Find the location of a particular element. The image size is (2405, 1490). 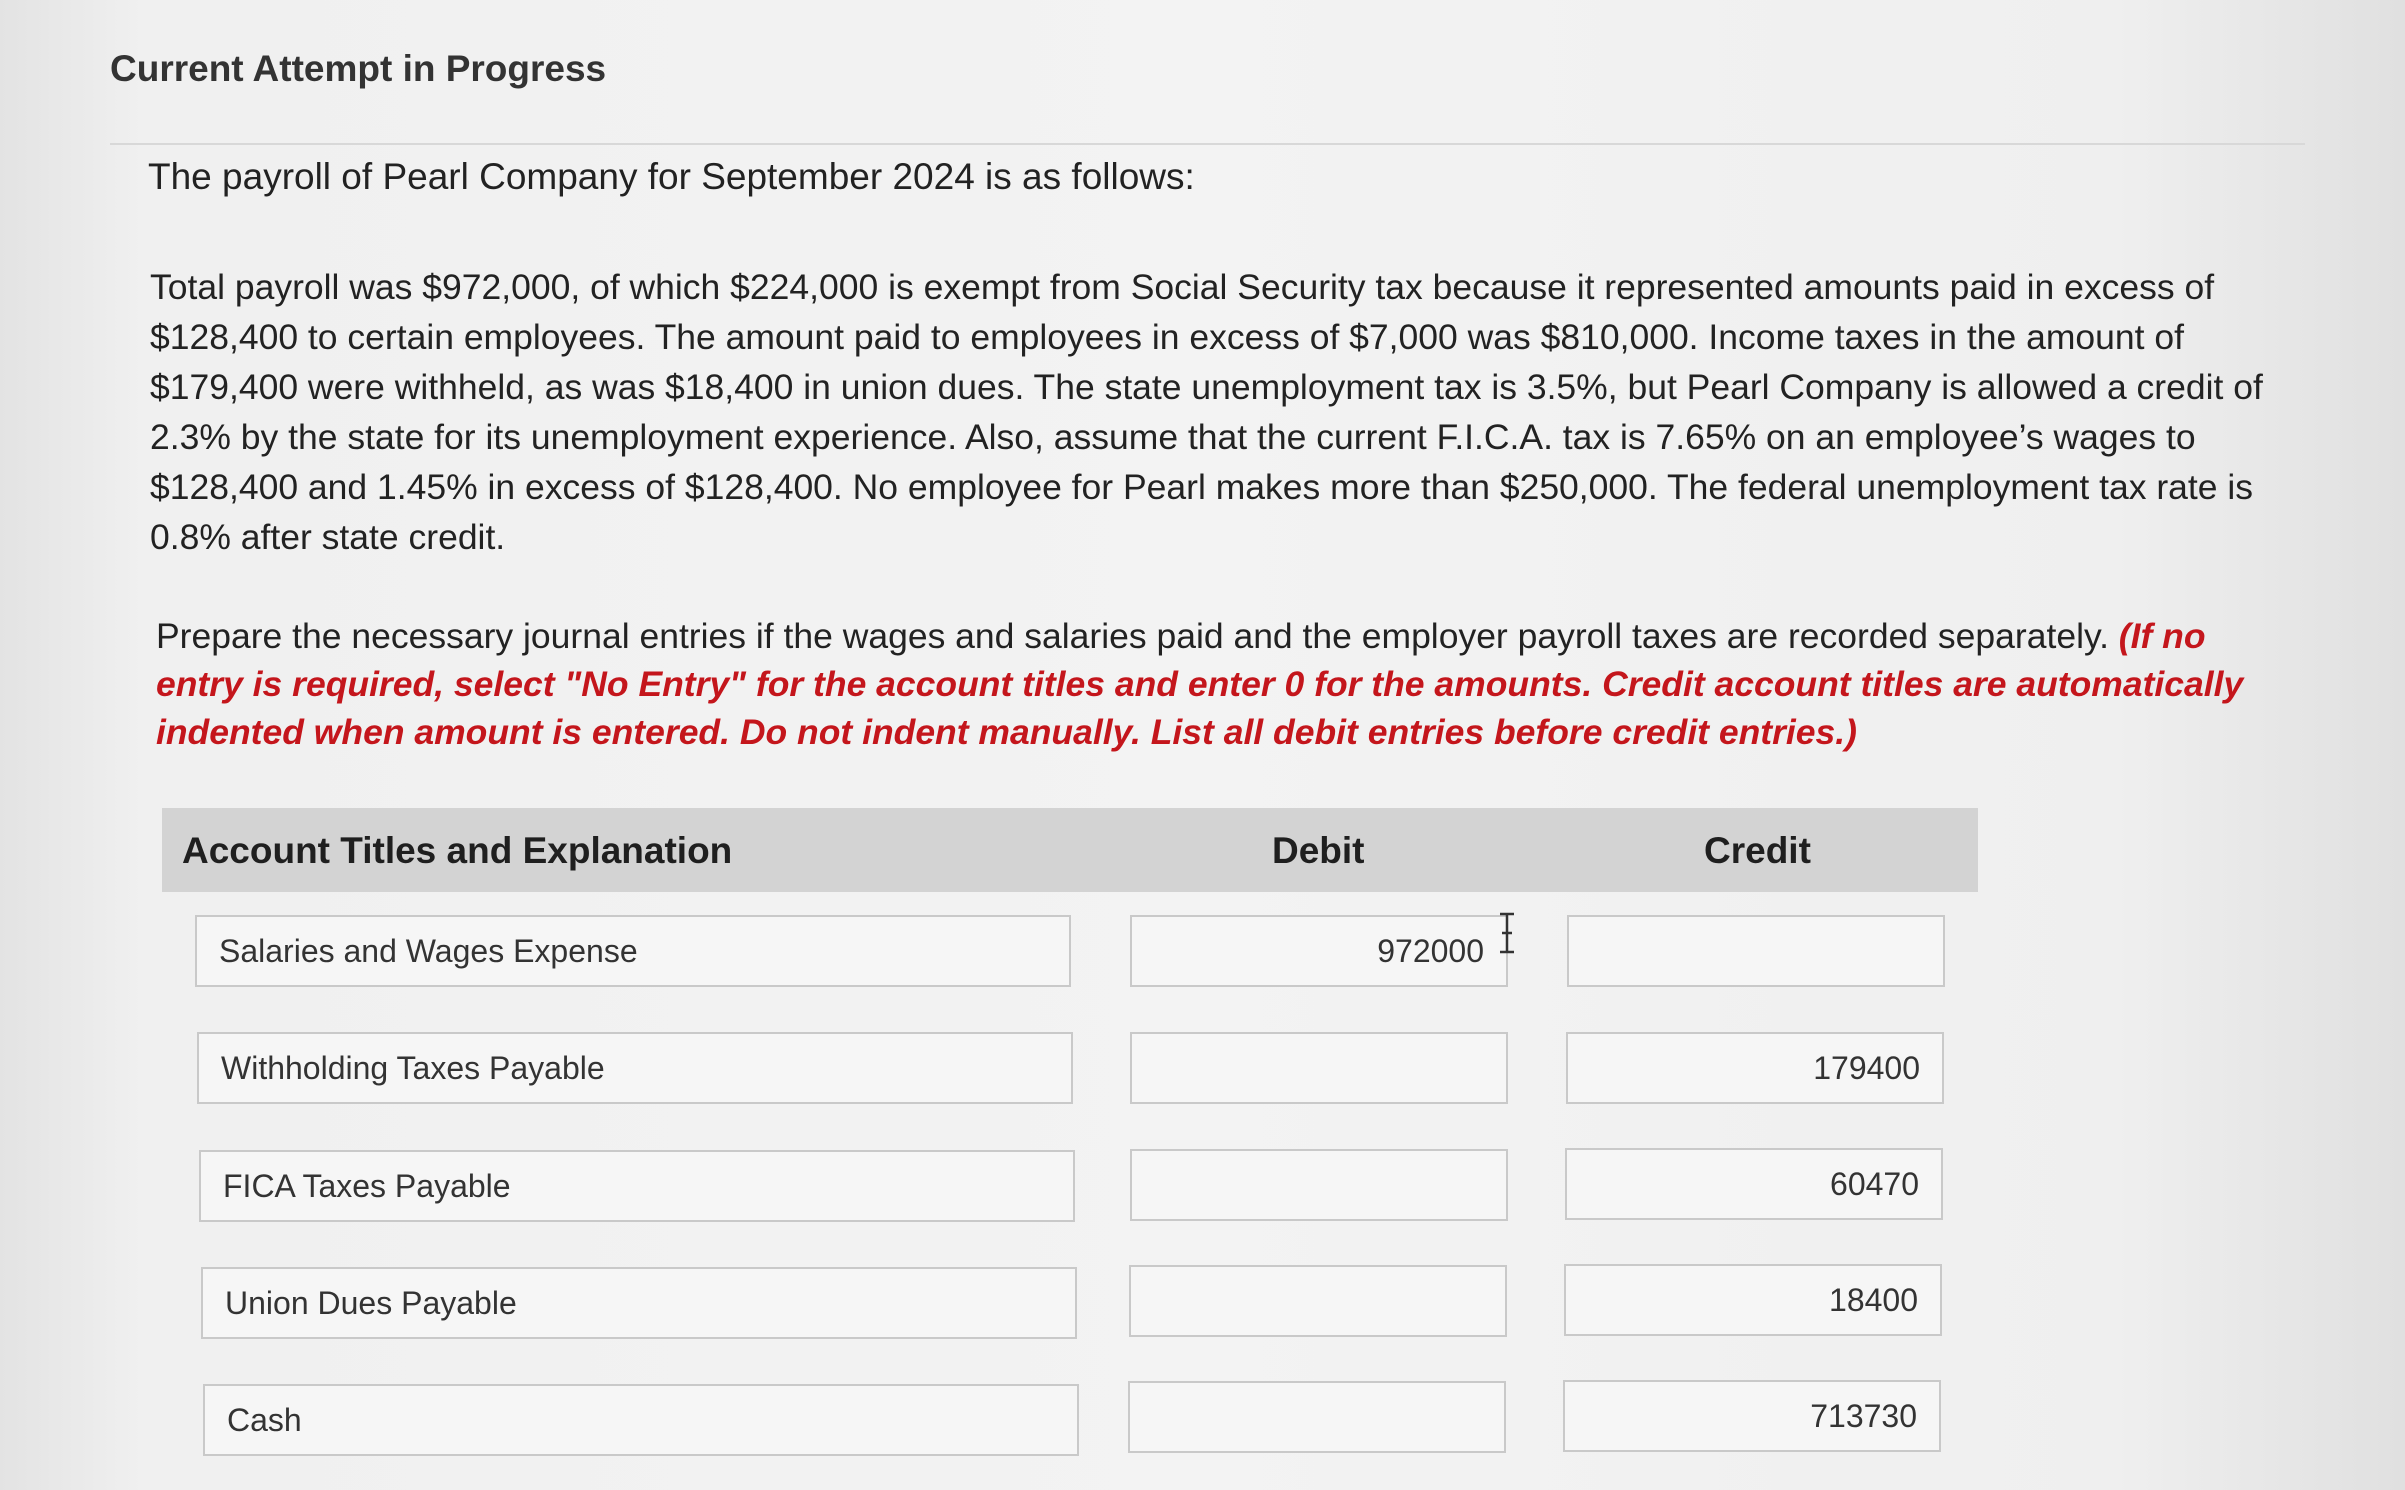

text-cursor-icon is located at coordinates (1507, 933).